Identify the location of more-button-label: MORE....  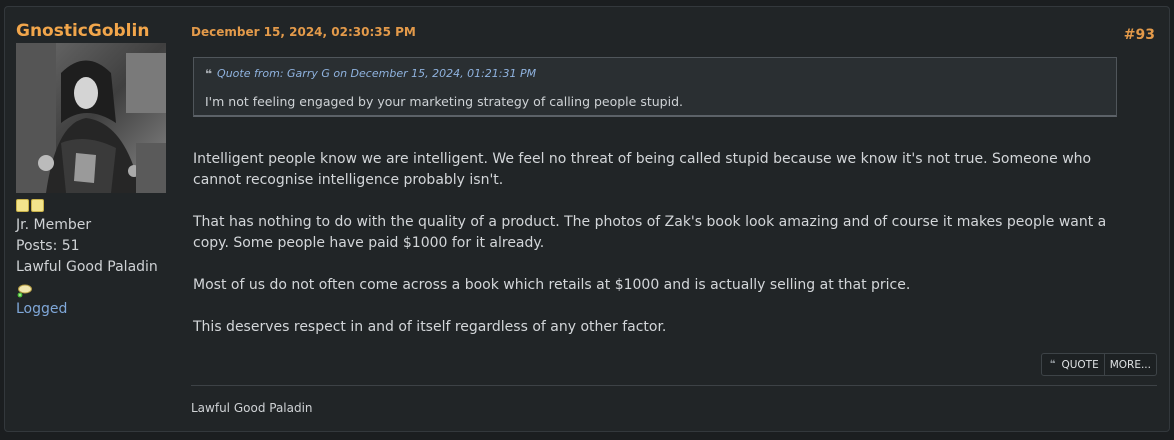
(1130, 364).